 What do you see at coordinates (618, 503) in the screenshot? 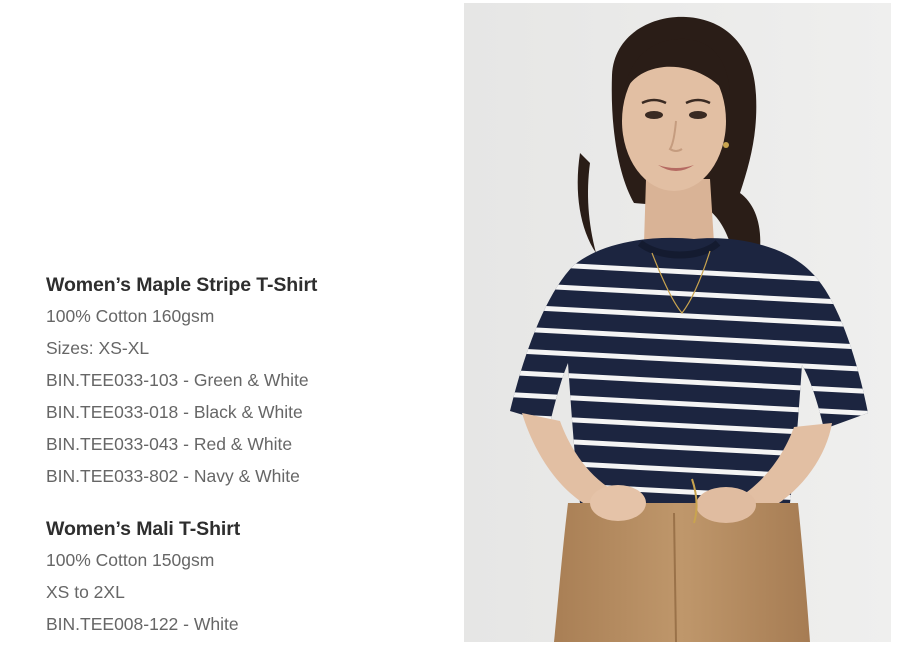
I see `left-hand` at bounding box center [618, 503].